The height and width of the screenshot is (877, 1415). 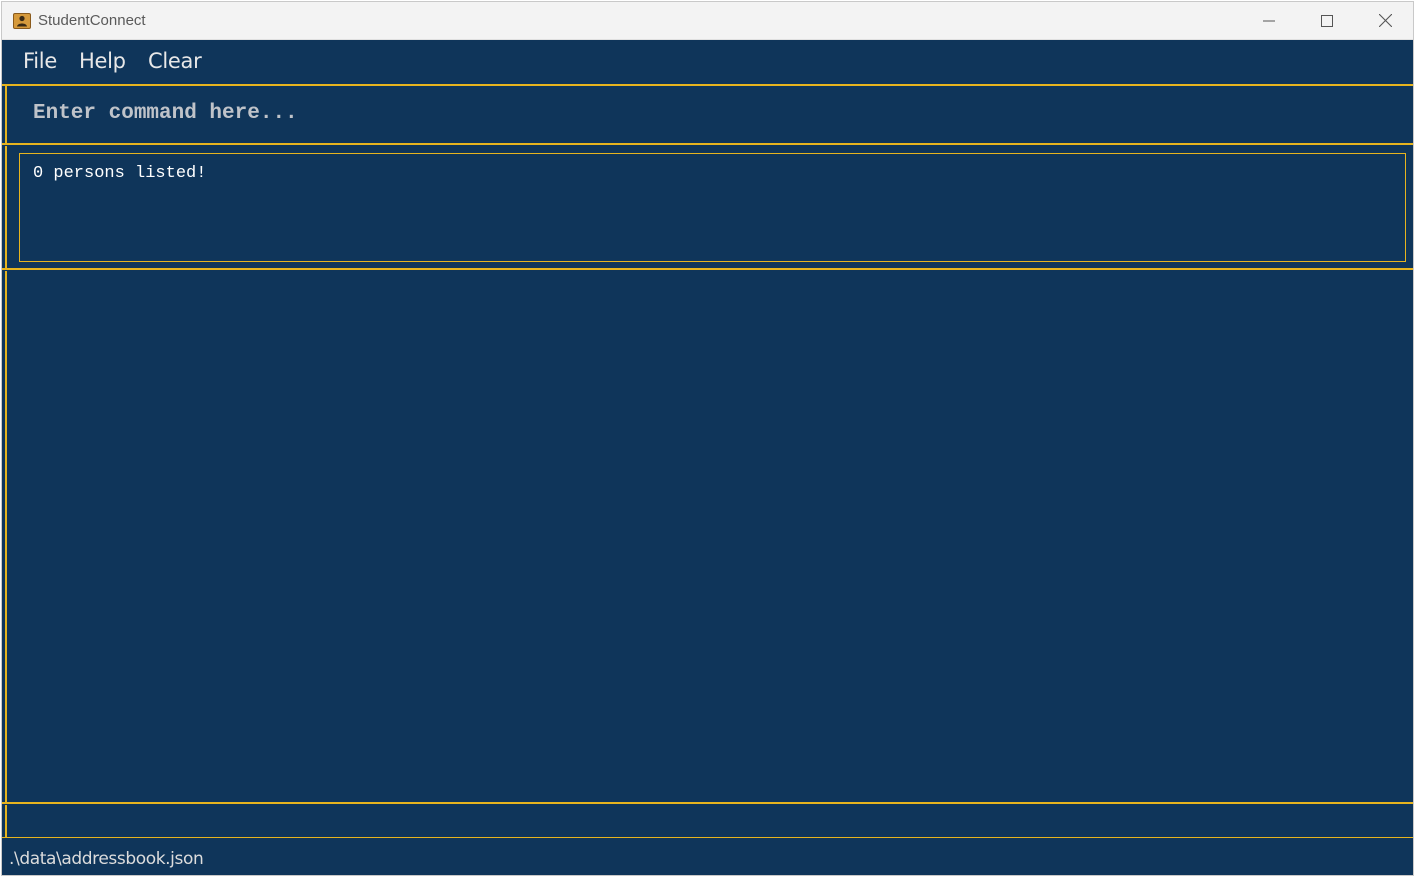 I want to click on close-button, so click(x=1384, y=20).